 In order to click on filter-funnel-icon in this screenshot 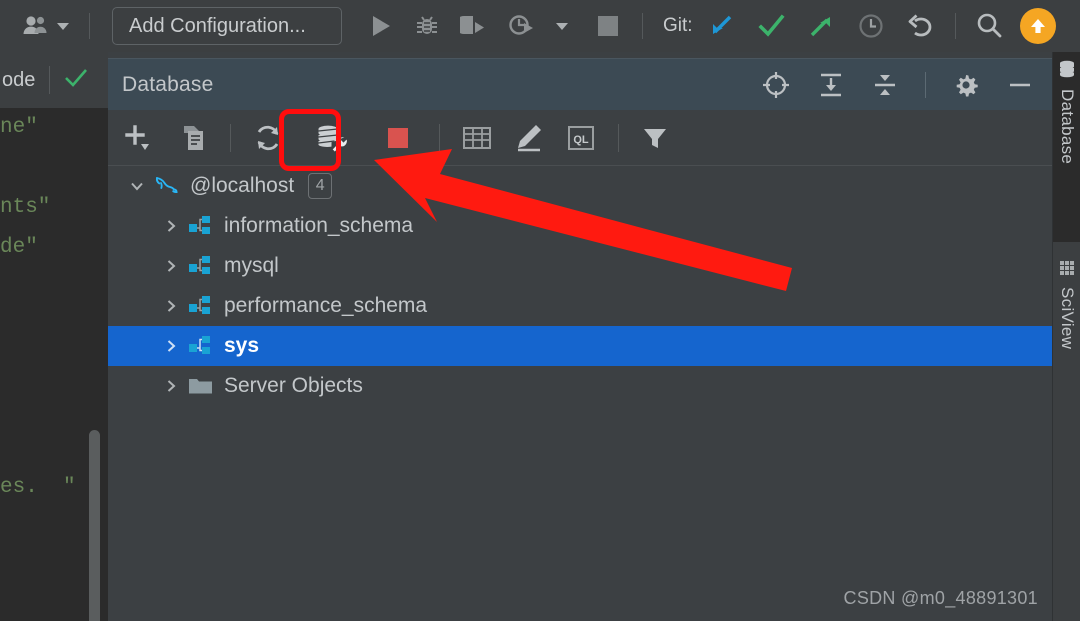, I will do `click(655, 138)`.